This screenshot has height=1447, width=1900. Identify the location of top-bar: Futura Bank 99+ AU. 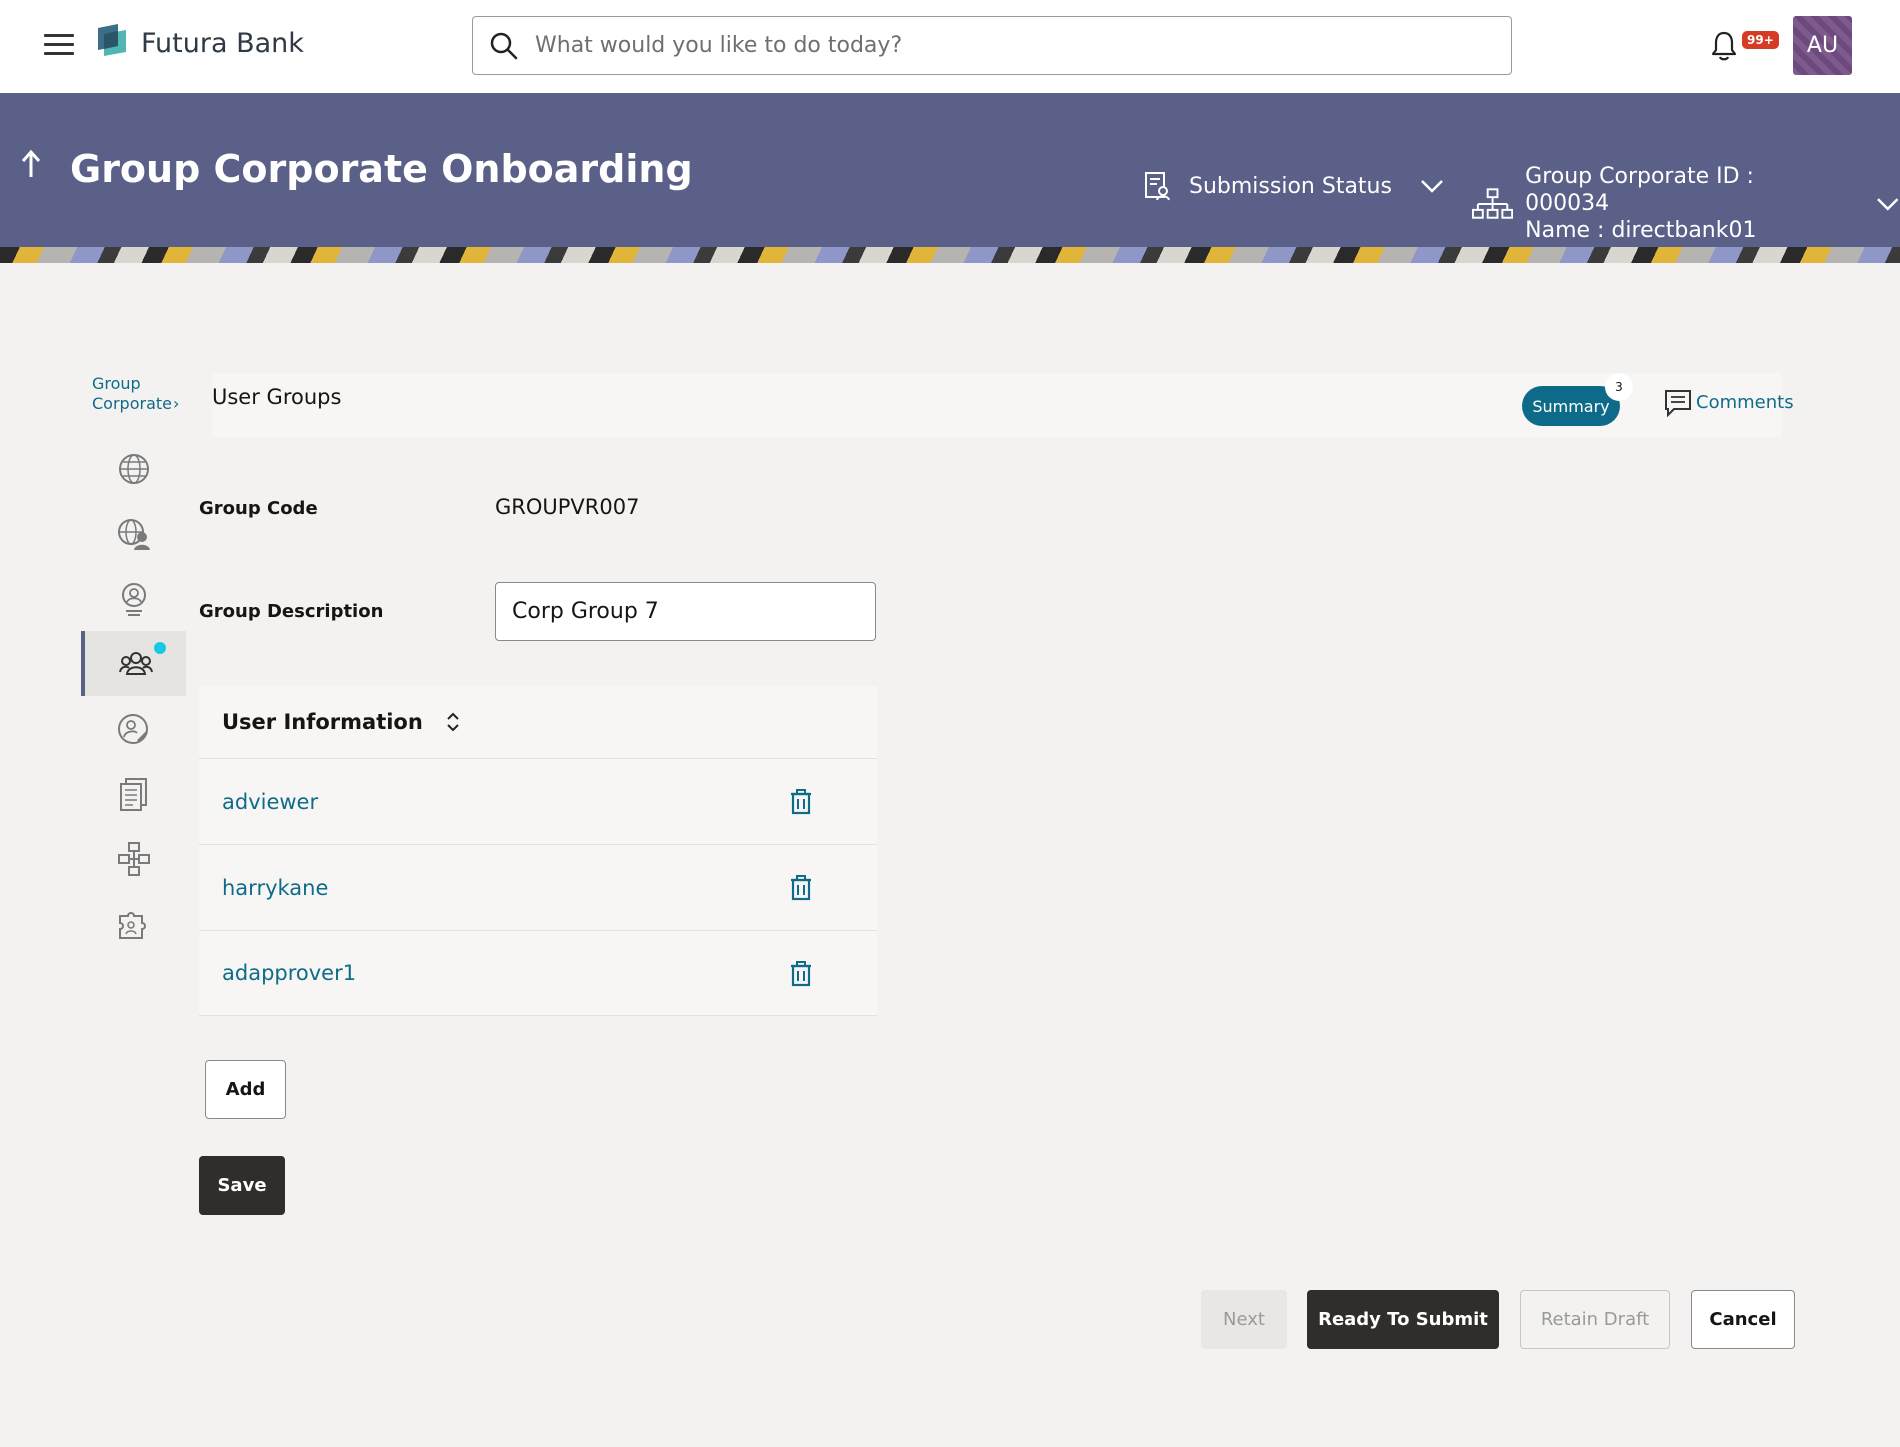
(950, 46).